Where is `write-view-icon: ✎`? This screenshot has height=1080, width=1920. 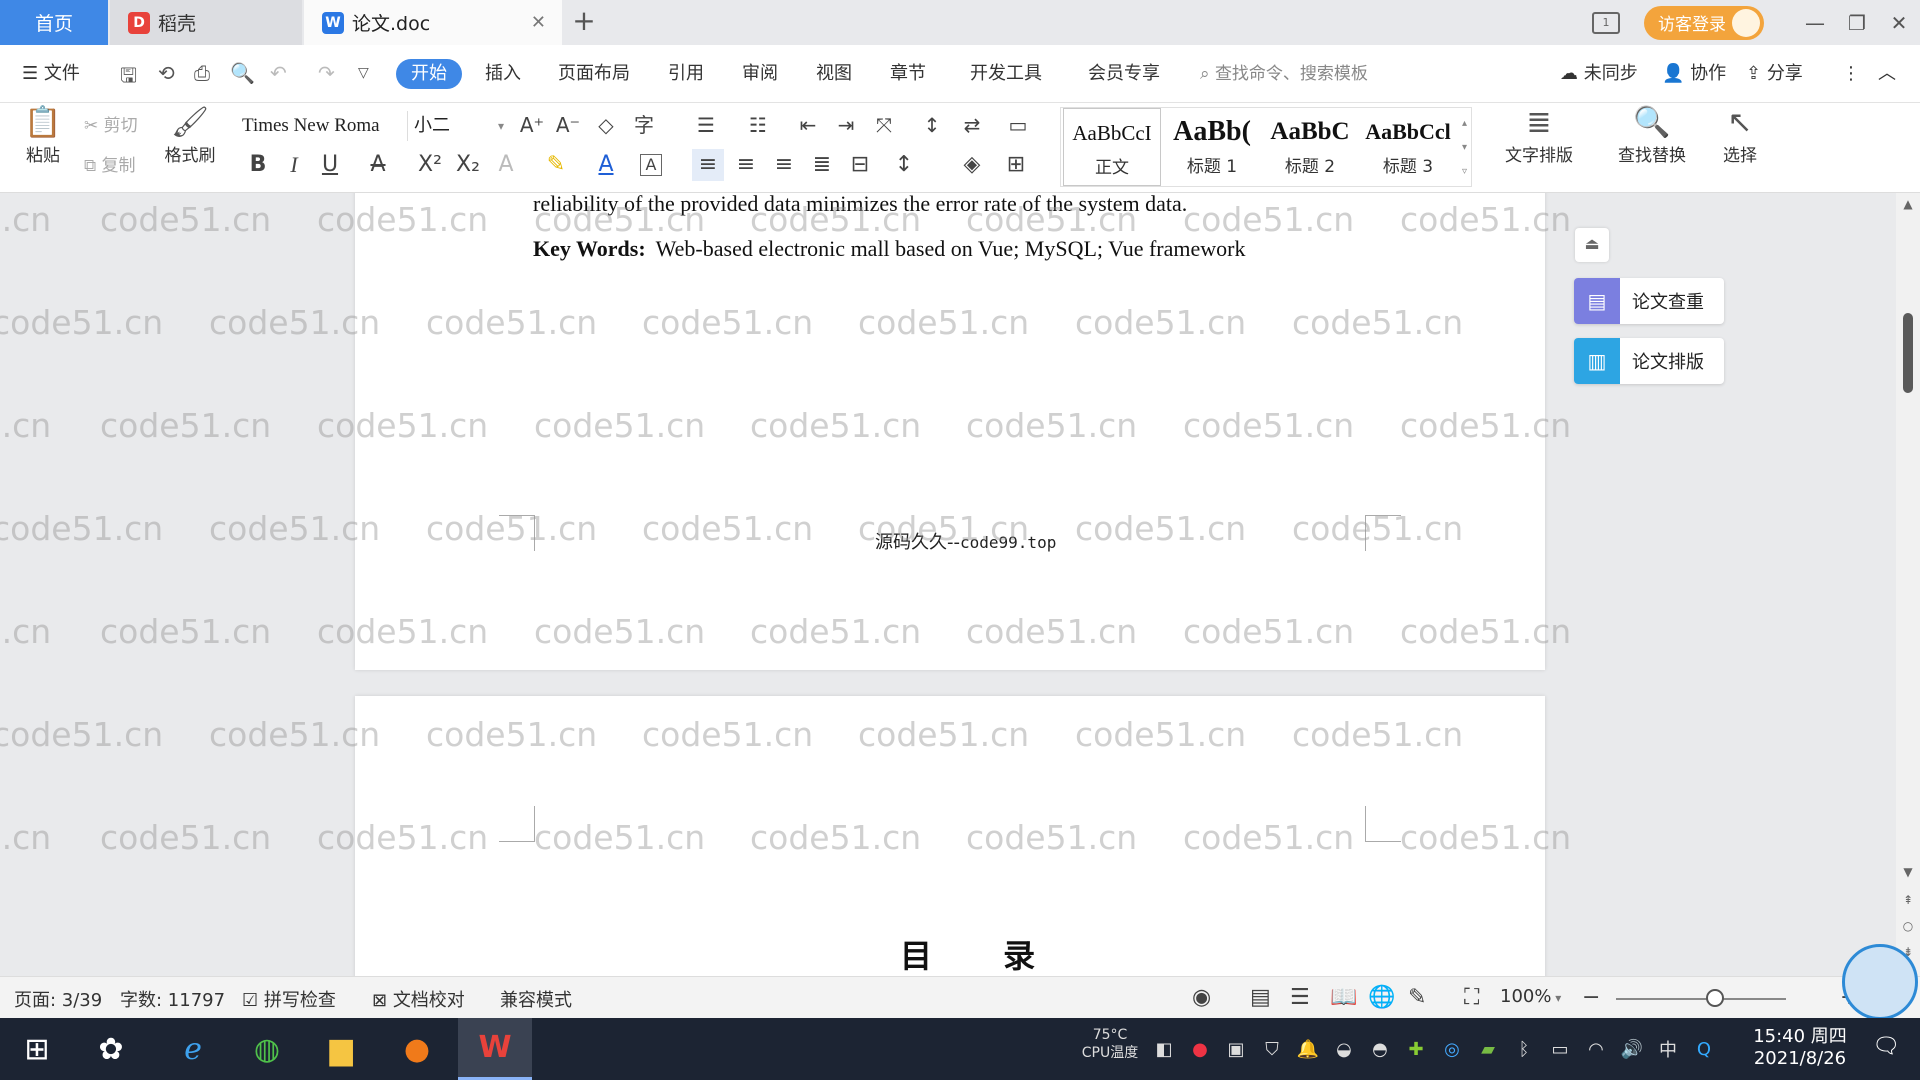
write-view-icon: ✎ is located at coordinates (1417, 997).